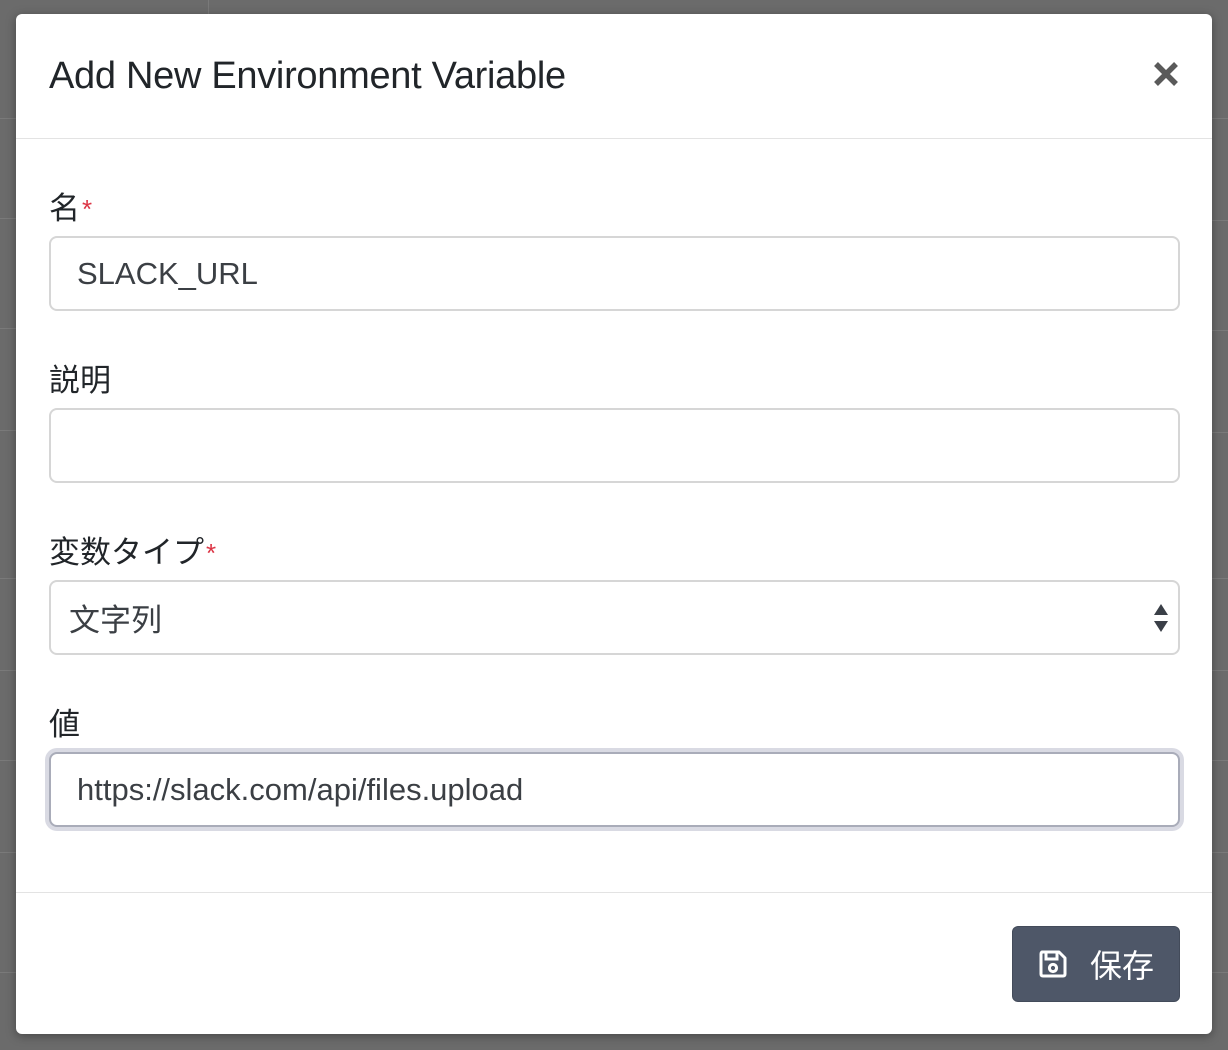 The height and width of the screenshot is (1050, 1228). I want to click on variable-type-select: 文字列, so click(614, 617).